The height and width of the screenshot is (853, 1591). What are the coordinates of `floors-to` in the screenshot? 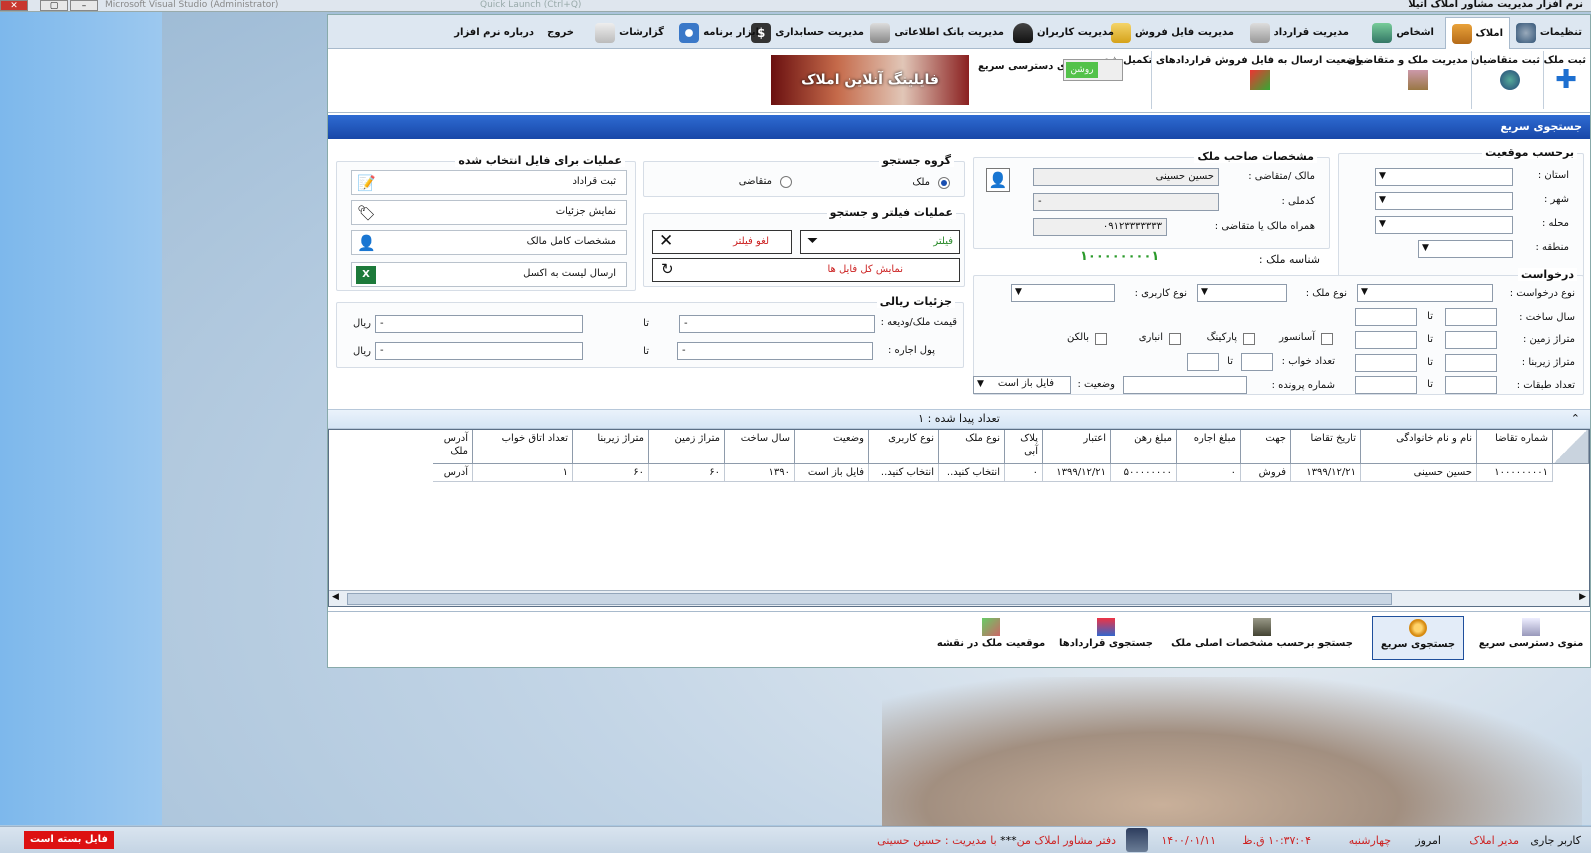 It's located at (1386, 385).